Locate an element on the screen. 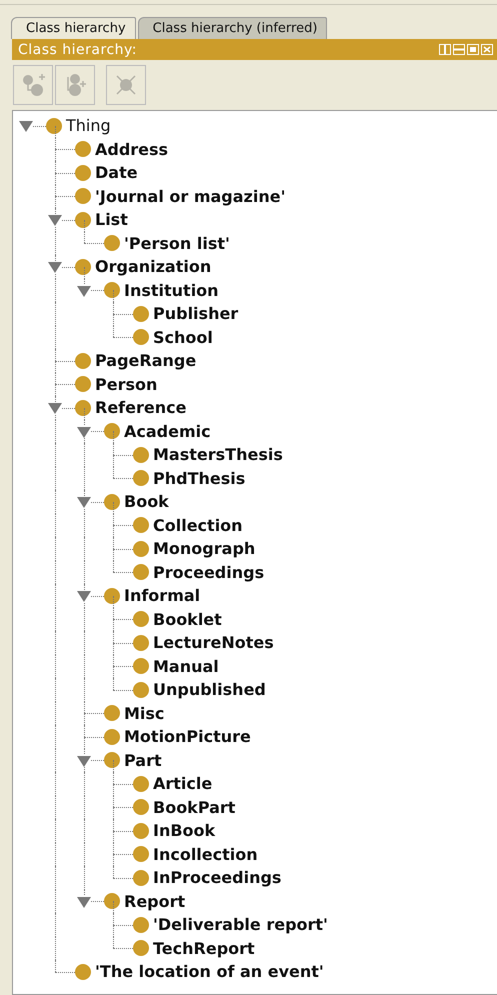 Image resolution: width=497 pixels, height=995 pixels. class-label: Reference is located at coordinates (140, 408).